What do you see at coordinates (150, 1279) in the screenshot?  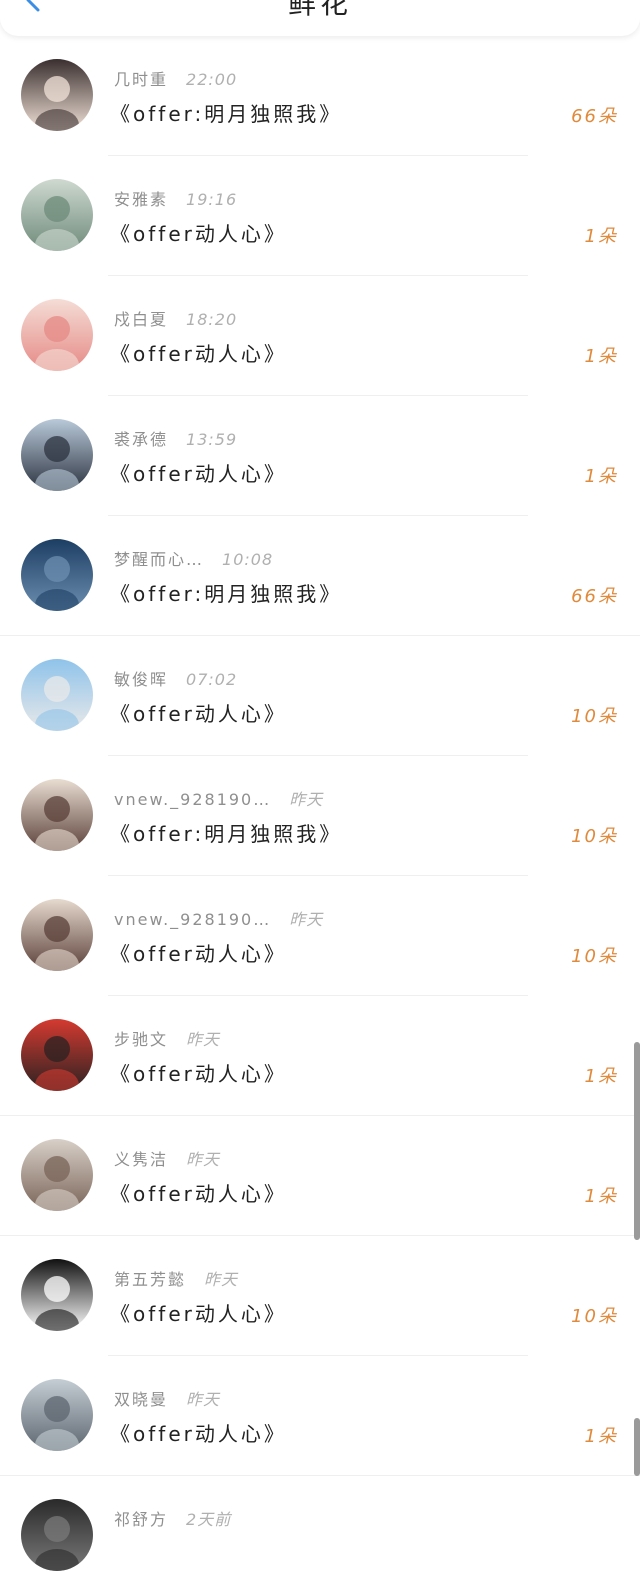 I see `user-name-text: 第五芳懿` at bounding box center [150, 1279].